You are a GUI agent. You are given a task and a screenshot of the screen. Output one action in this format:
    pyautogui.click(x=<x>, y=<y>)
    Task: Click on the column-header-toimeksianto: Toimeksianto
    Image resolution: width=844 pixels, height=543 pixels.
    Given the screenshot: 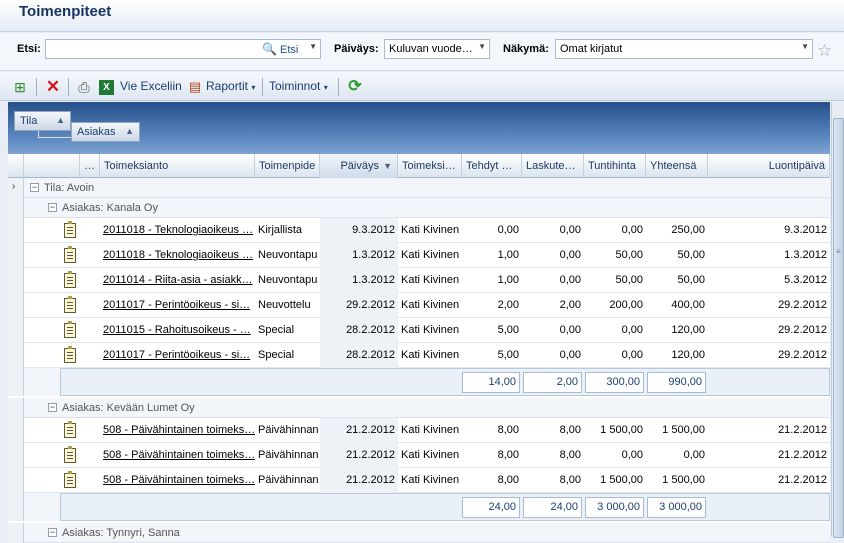 What is the action you would take?
    pyautogui.click(x=177, y=166)
    